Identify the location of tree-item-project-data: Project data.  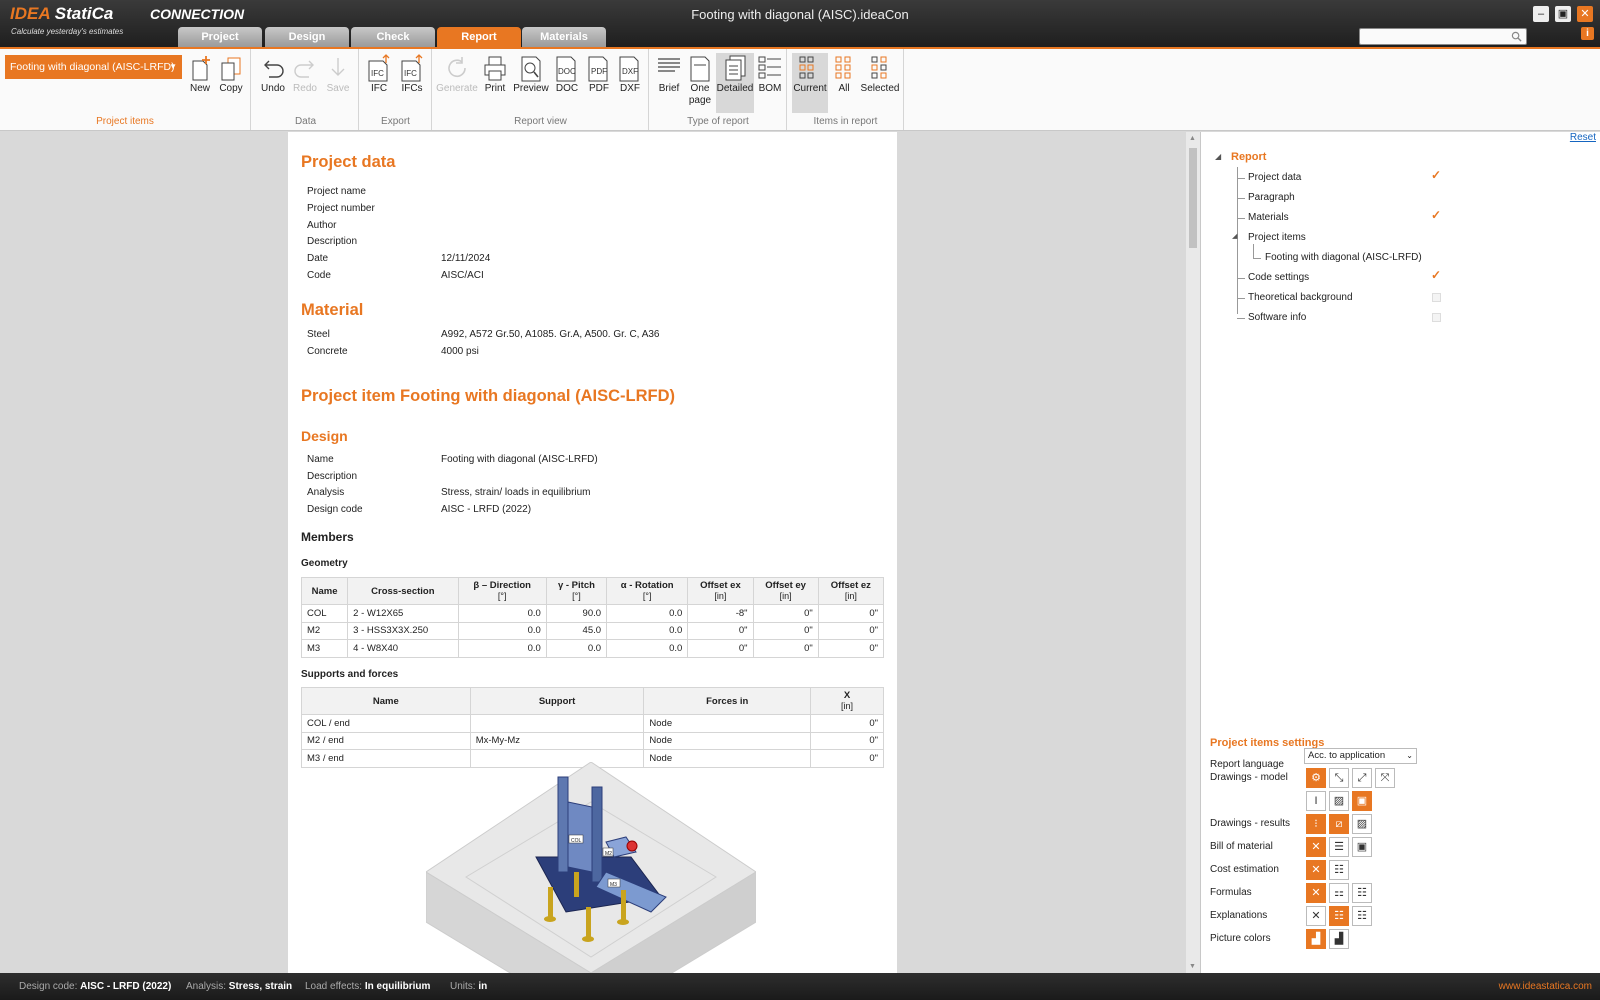
(1274, 177).